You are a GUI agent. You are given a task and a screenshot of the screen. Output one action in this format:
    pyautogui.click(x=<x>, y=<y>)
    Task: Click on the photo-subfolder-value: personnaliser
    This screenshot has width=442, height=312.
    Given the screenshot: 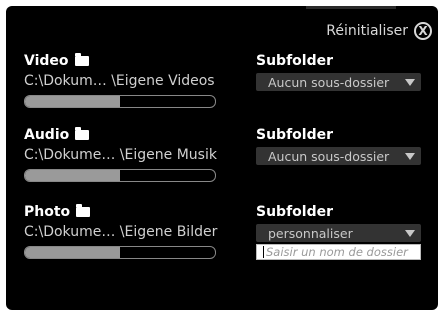 What is the action you would take?
    pyautogui.click(x=310, y=233)
    